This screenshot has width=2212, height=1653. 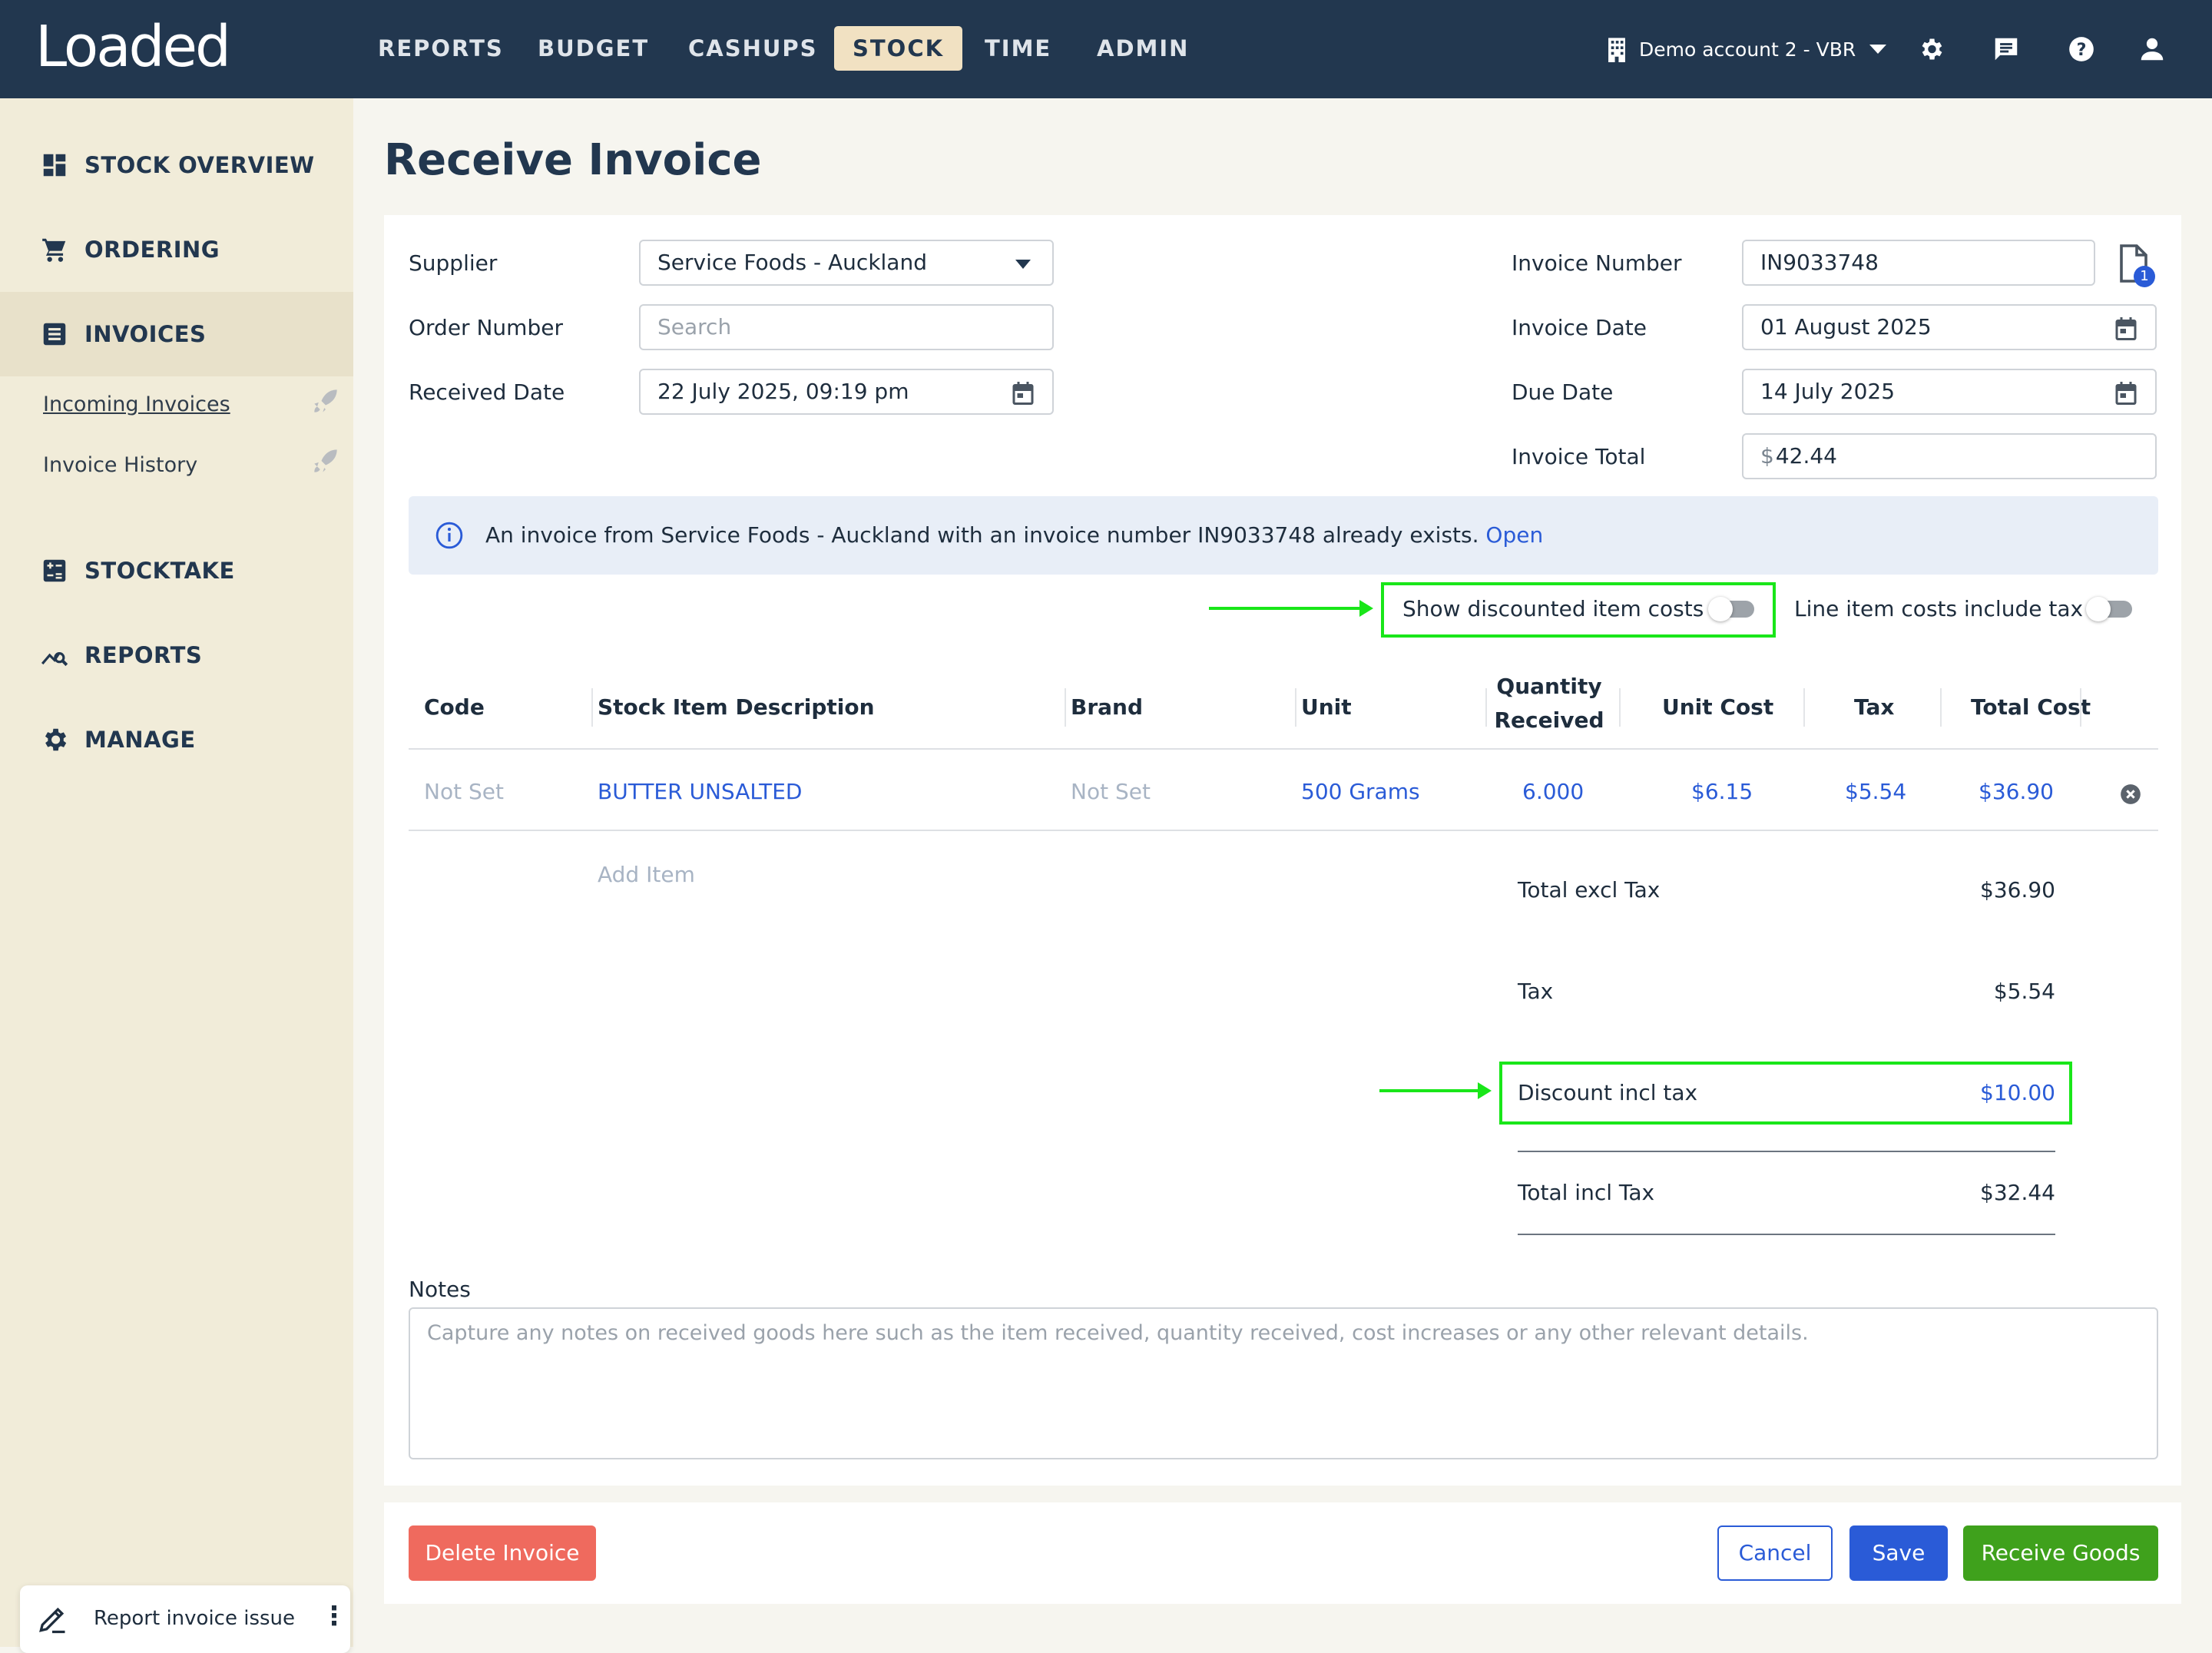 I want to click on column-header-quantity-received: Quantity Received, so click(x=1549, y=703).